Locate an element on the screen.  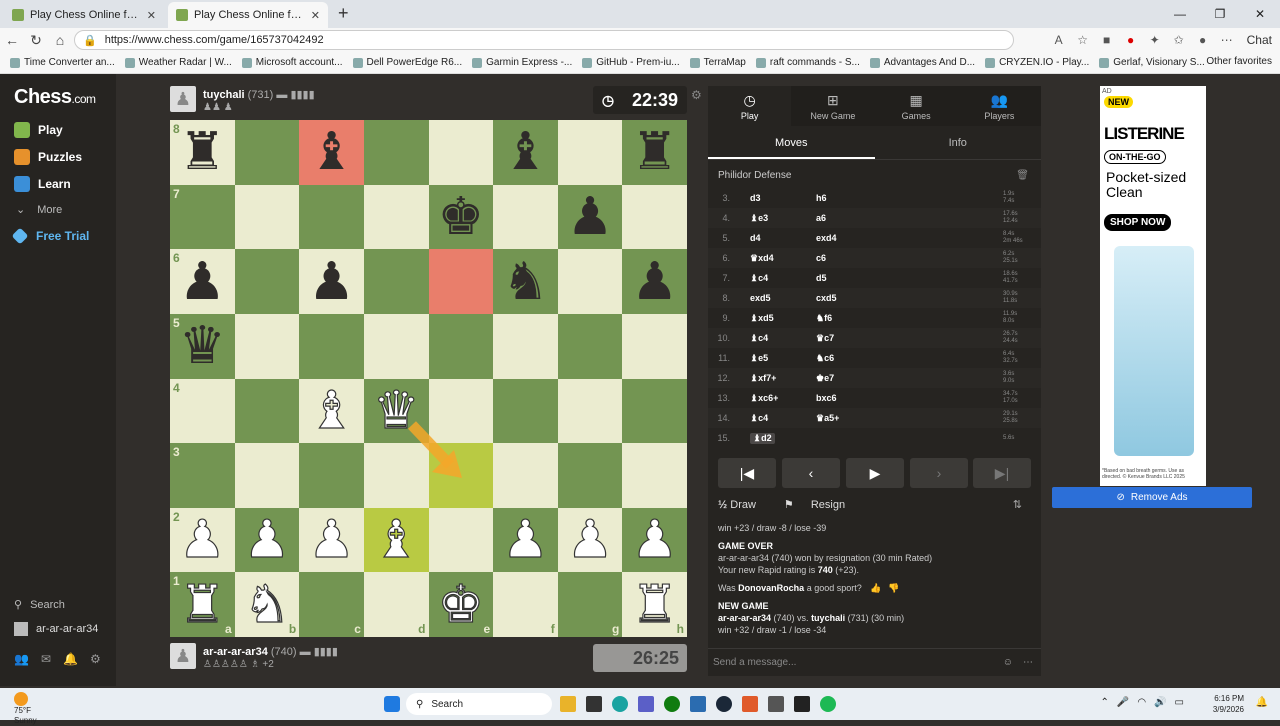
square-b8 is located at coordinates (267, 152).